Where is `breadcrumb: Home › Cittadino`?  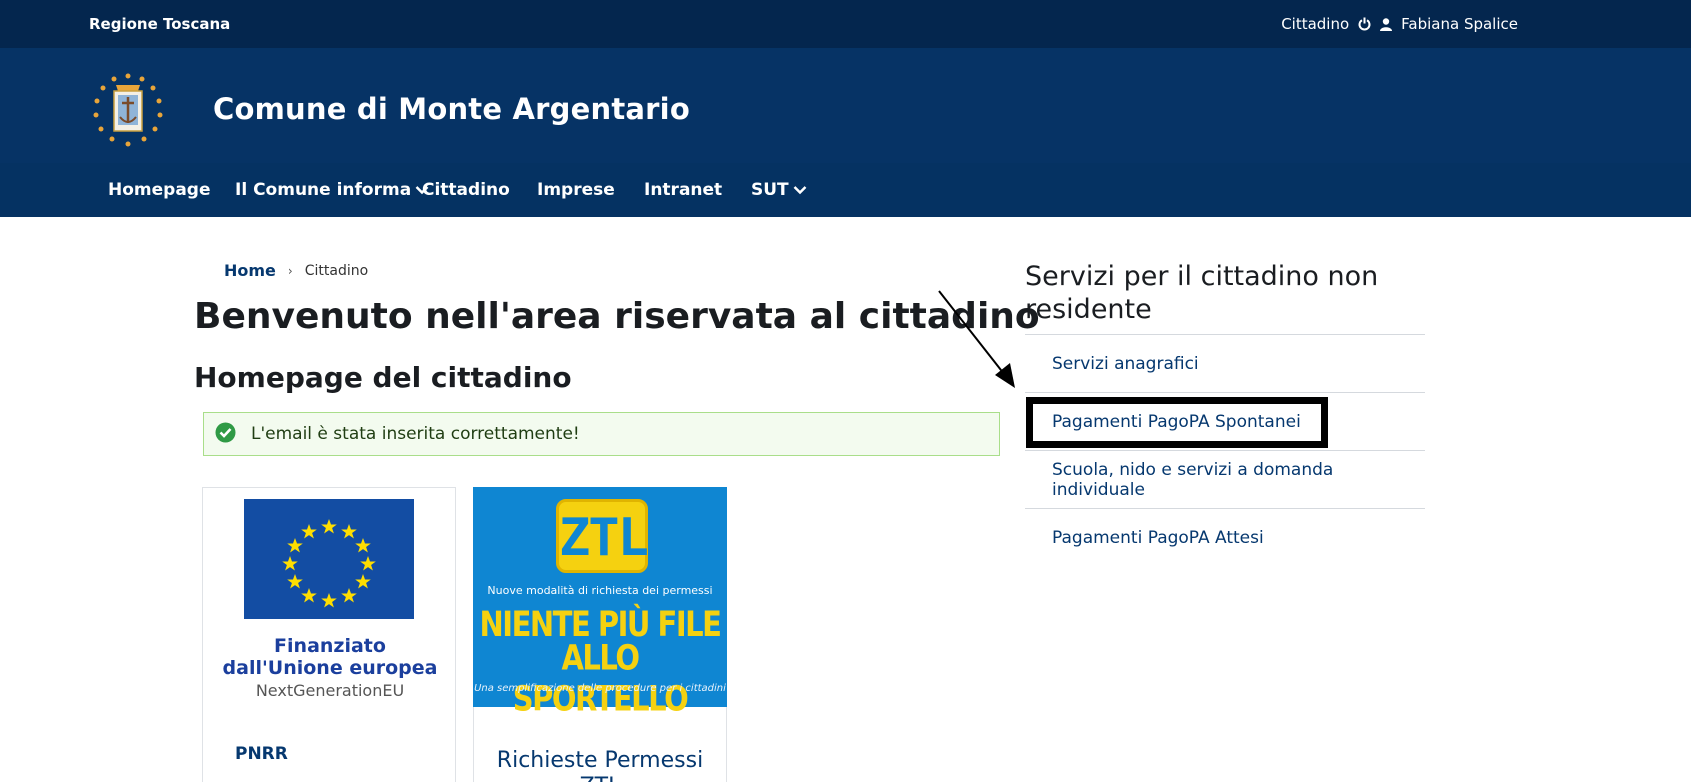
breadcrumb: Home › Cittadino is located at coordinates (296, 270).